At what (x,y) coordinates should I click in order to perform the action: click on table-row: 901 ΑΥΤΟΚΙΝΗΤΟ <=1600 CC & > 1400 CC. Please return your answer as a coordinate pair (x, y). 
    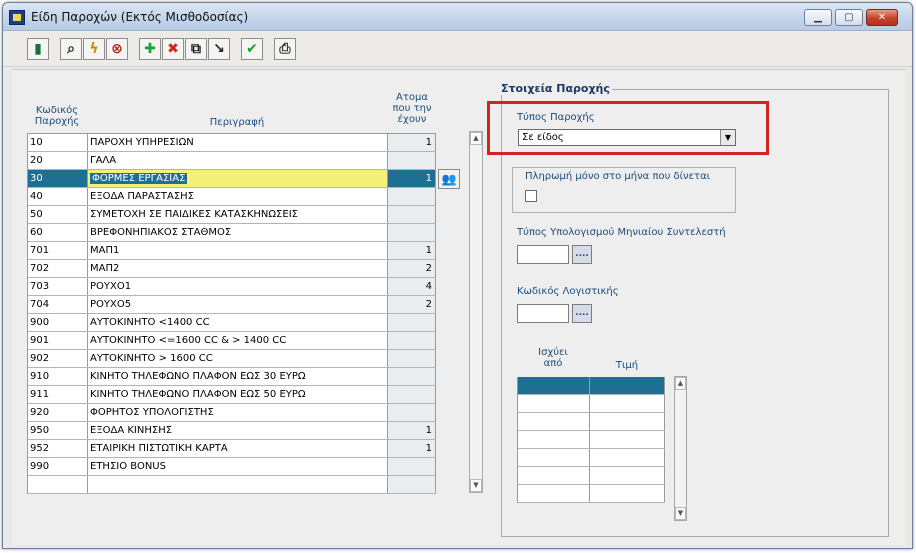
    Looking at the image, I should click on (232, 341).